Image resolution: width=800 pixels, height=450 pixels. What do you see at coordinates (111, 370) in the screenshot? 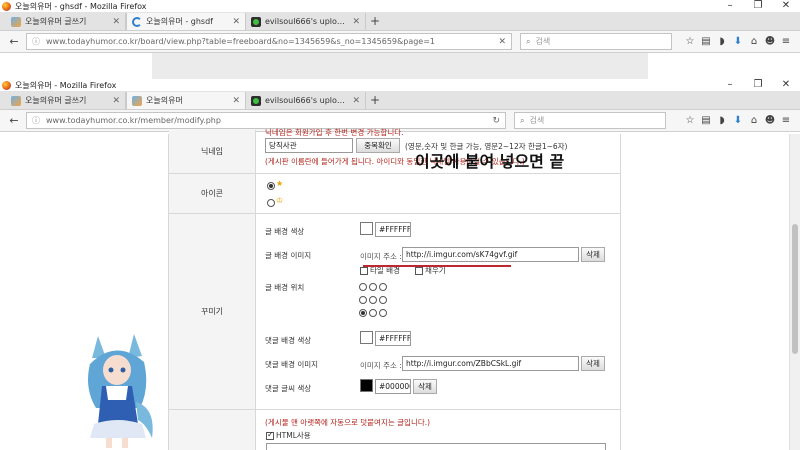
I see `mascot-eye-left` at bounding box center [111, 370].